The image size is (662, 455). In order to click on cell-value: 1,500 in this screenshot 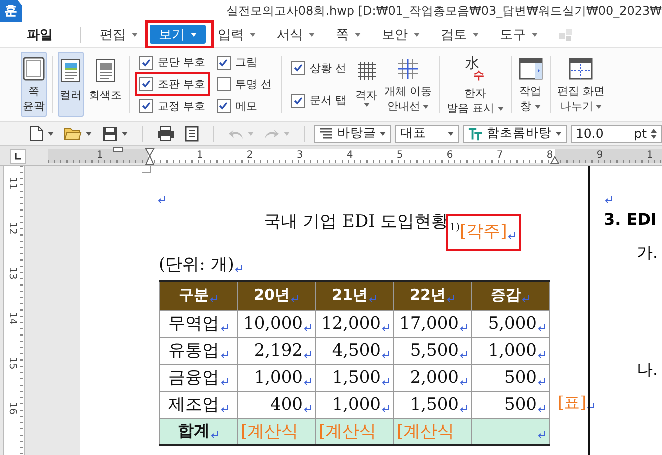, I will do `click(434, 404)`.